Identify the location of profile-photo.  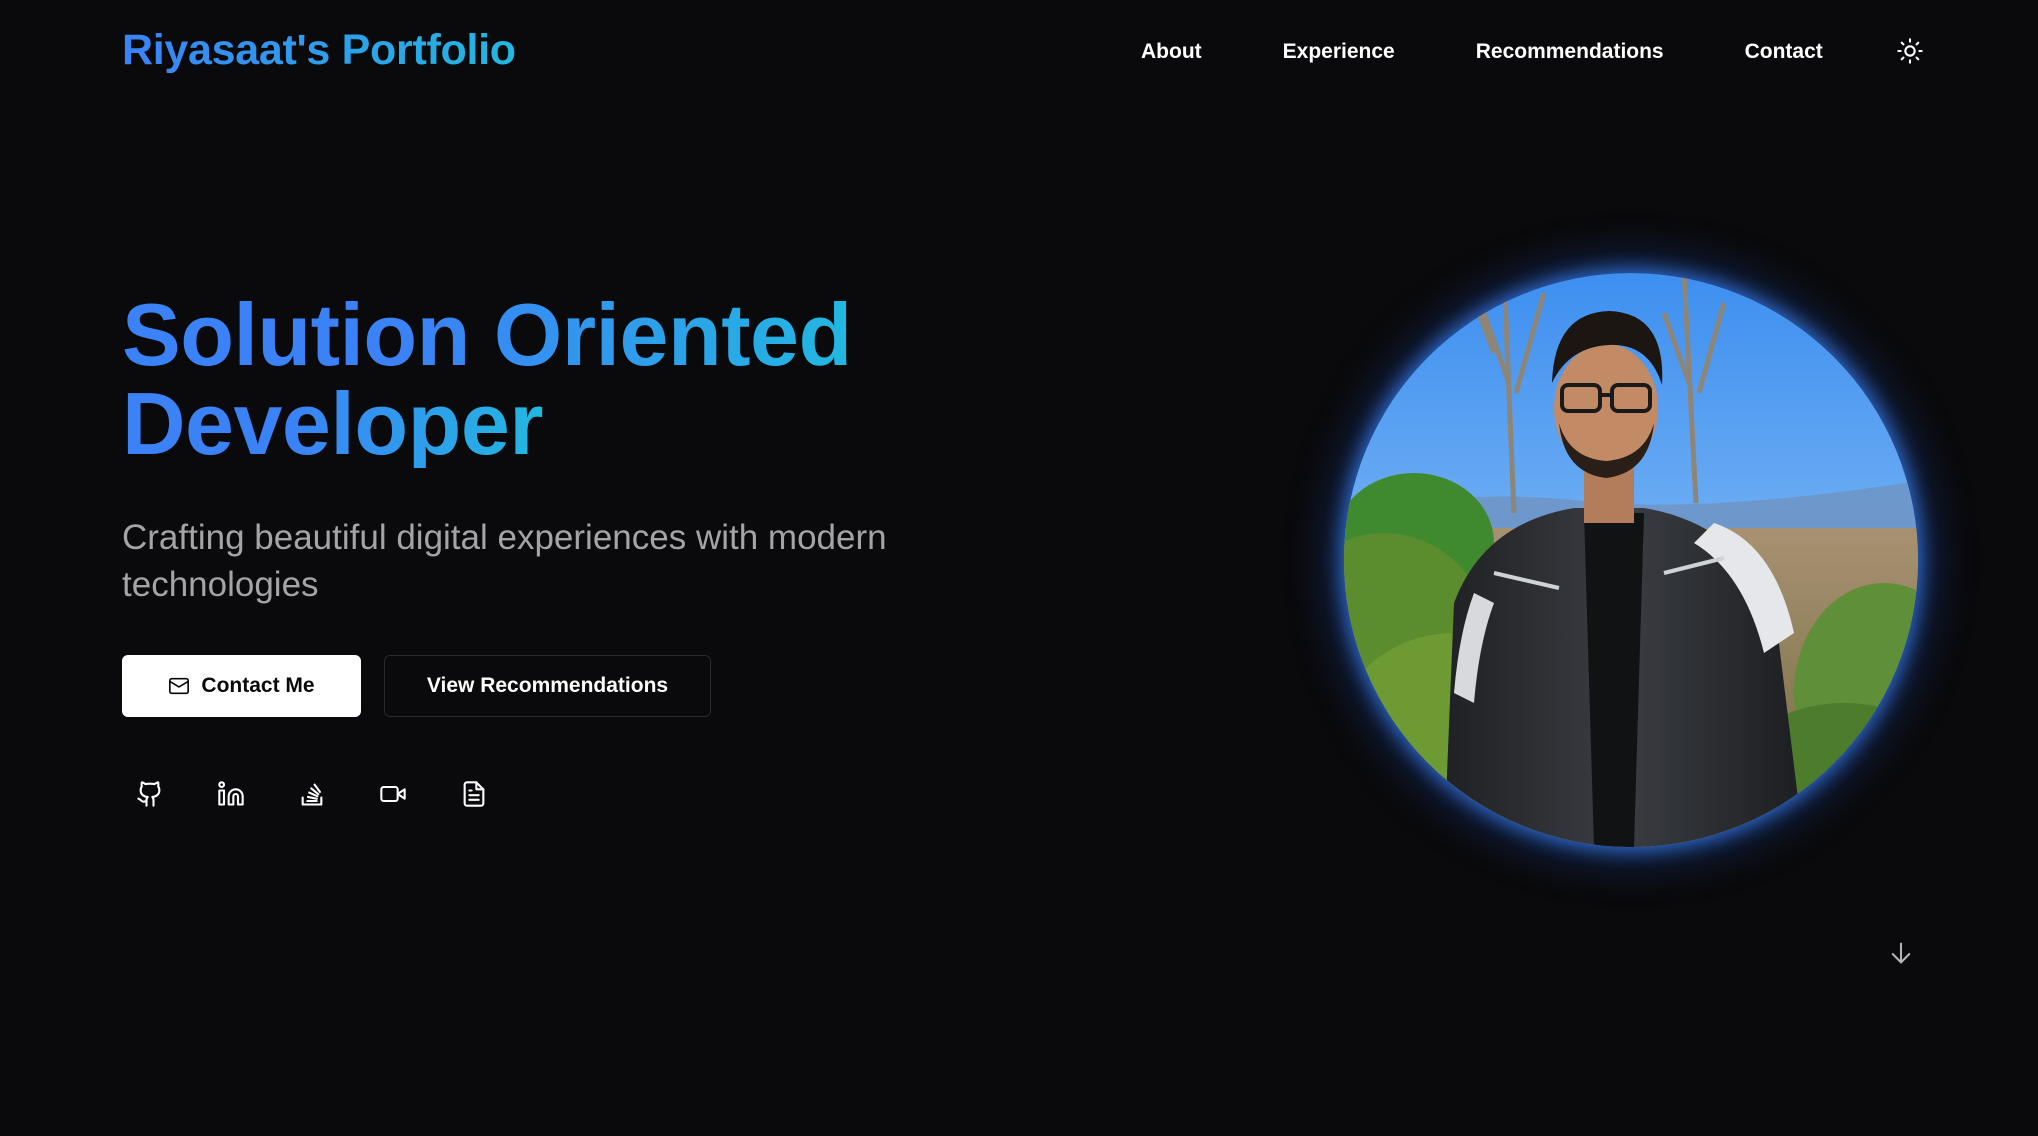
(1631, 560).